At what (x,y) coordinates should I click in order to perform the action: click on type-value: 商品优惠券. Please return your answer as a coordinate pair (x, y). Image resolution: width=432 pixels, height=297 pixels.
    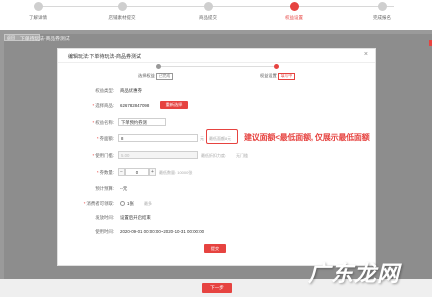
    Looking at the image, I should click on (131, 90).